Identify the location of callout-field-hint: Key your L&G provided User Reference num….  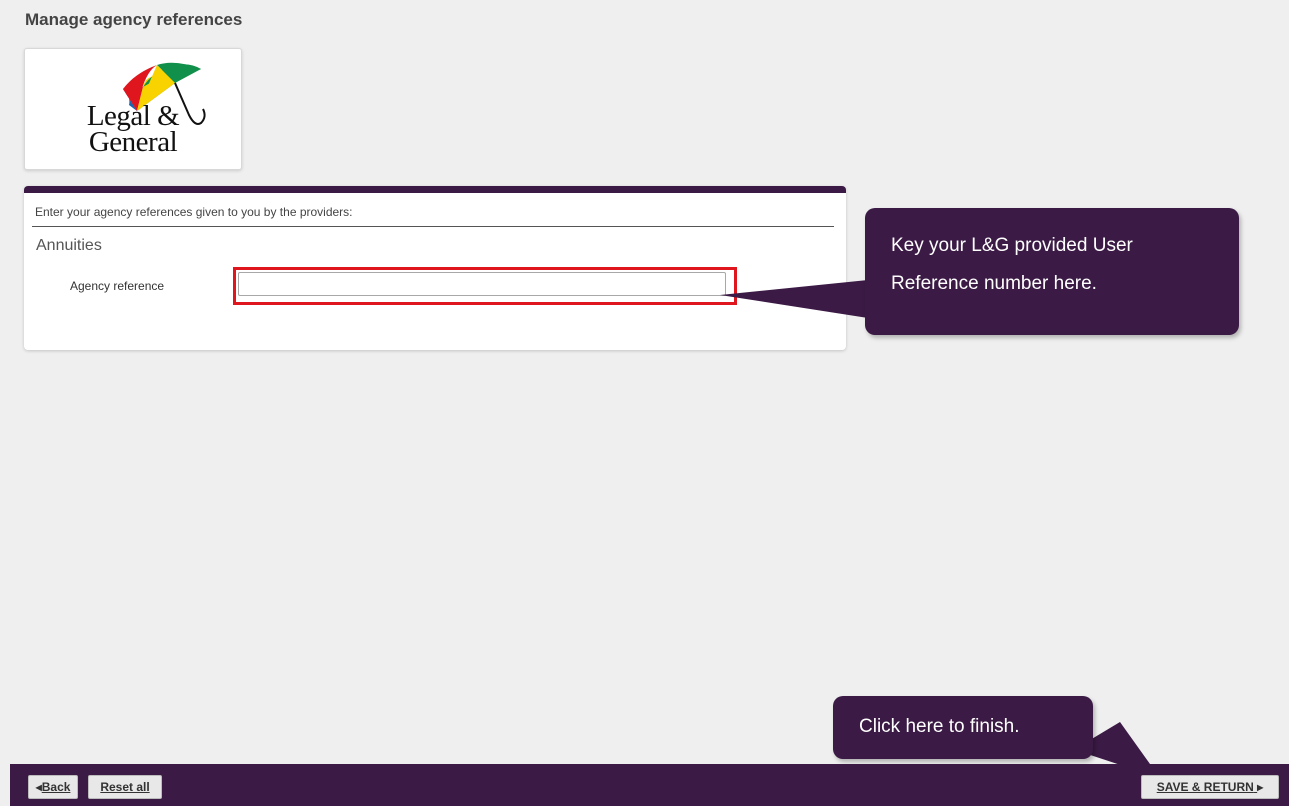
(1052, 271).